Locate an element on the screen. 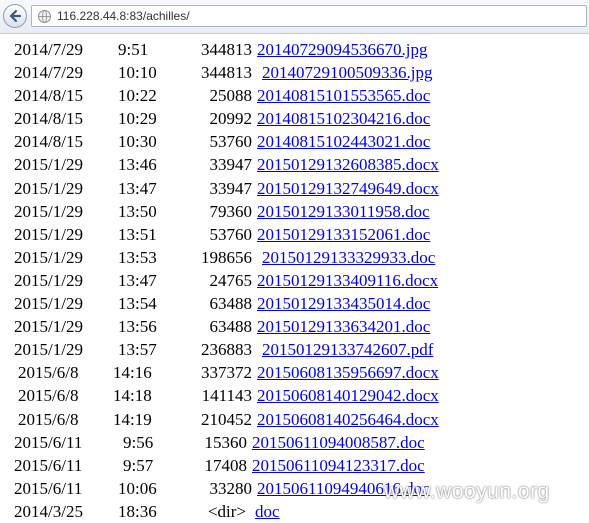 Image resolution: width=589 pixels, height=523 pixels. back-button is located at coordinates (15, 16).